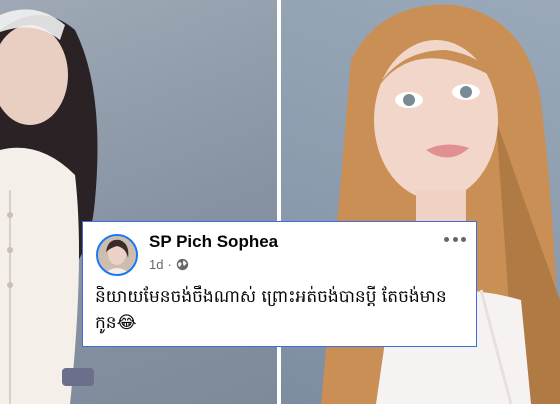 The height and width of the screenshot is (404, 560). What do you see at coordinates (213, 242) in the screenshot?
I see `author-name: SP Pich Sophea` at bounding box center [213, 242].